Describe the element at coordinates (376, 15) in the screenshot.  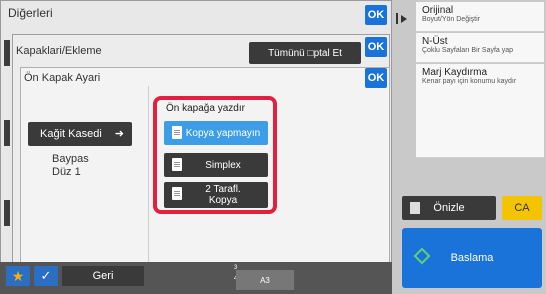
I see `ok-button-others: OK` at that location.